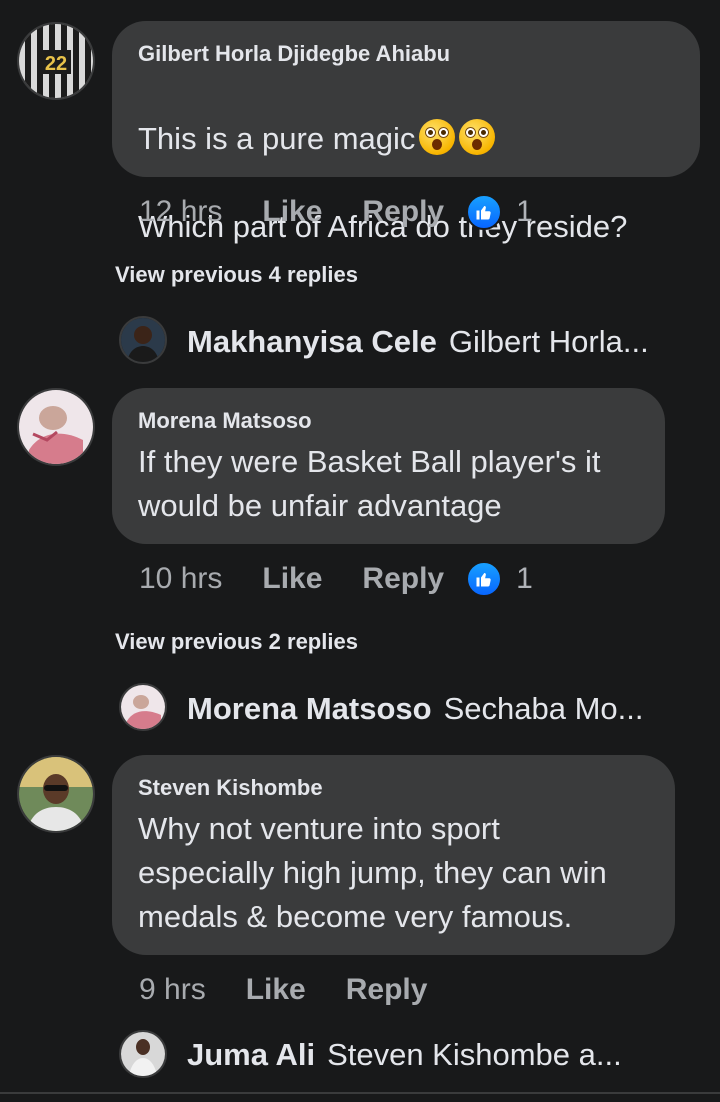  Describe the element at coordinates (236, 642) in the screenshot. I see `view-previous-replies: View previous 2 replies` at that location.